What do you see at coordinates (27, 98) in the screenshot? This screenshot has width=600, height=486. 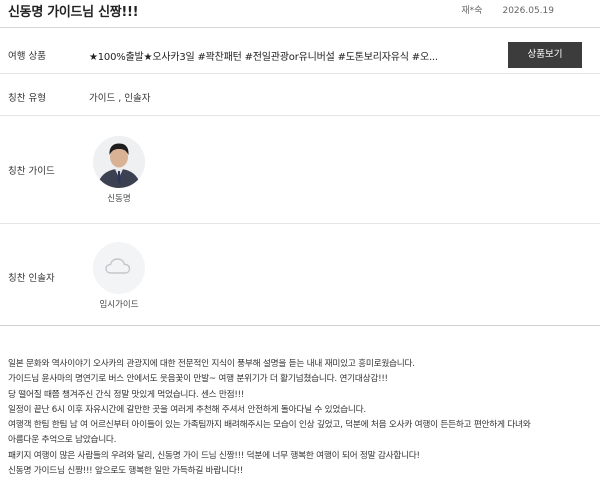 I see `praise-type-label: 칭찬 유형` at bounding box center [27, 98].